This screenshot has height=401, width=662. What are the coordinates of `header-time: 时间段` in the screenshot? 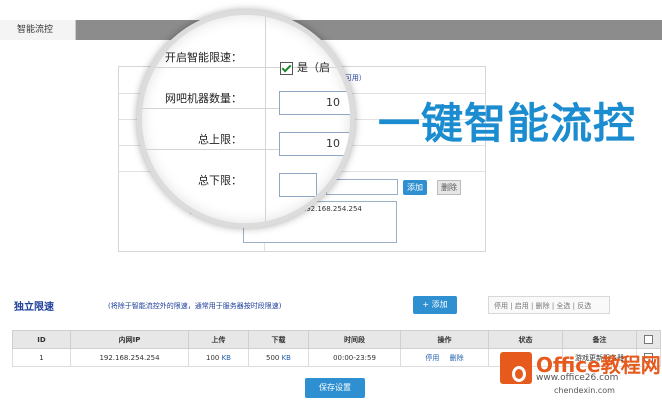 It's located at (354, 339).